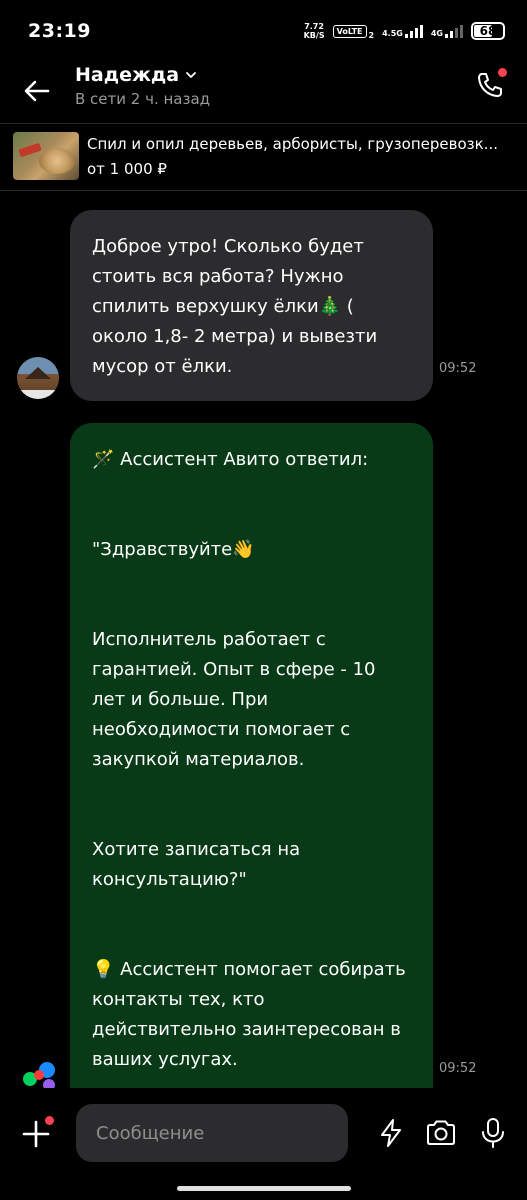  I want to click on microphone-icon, so click(493, 1133).